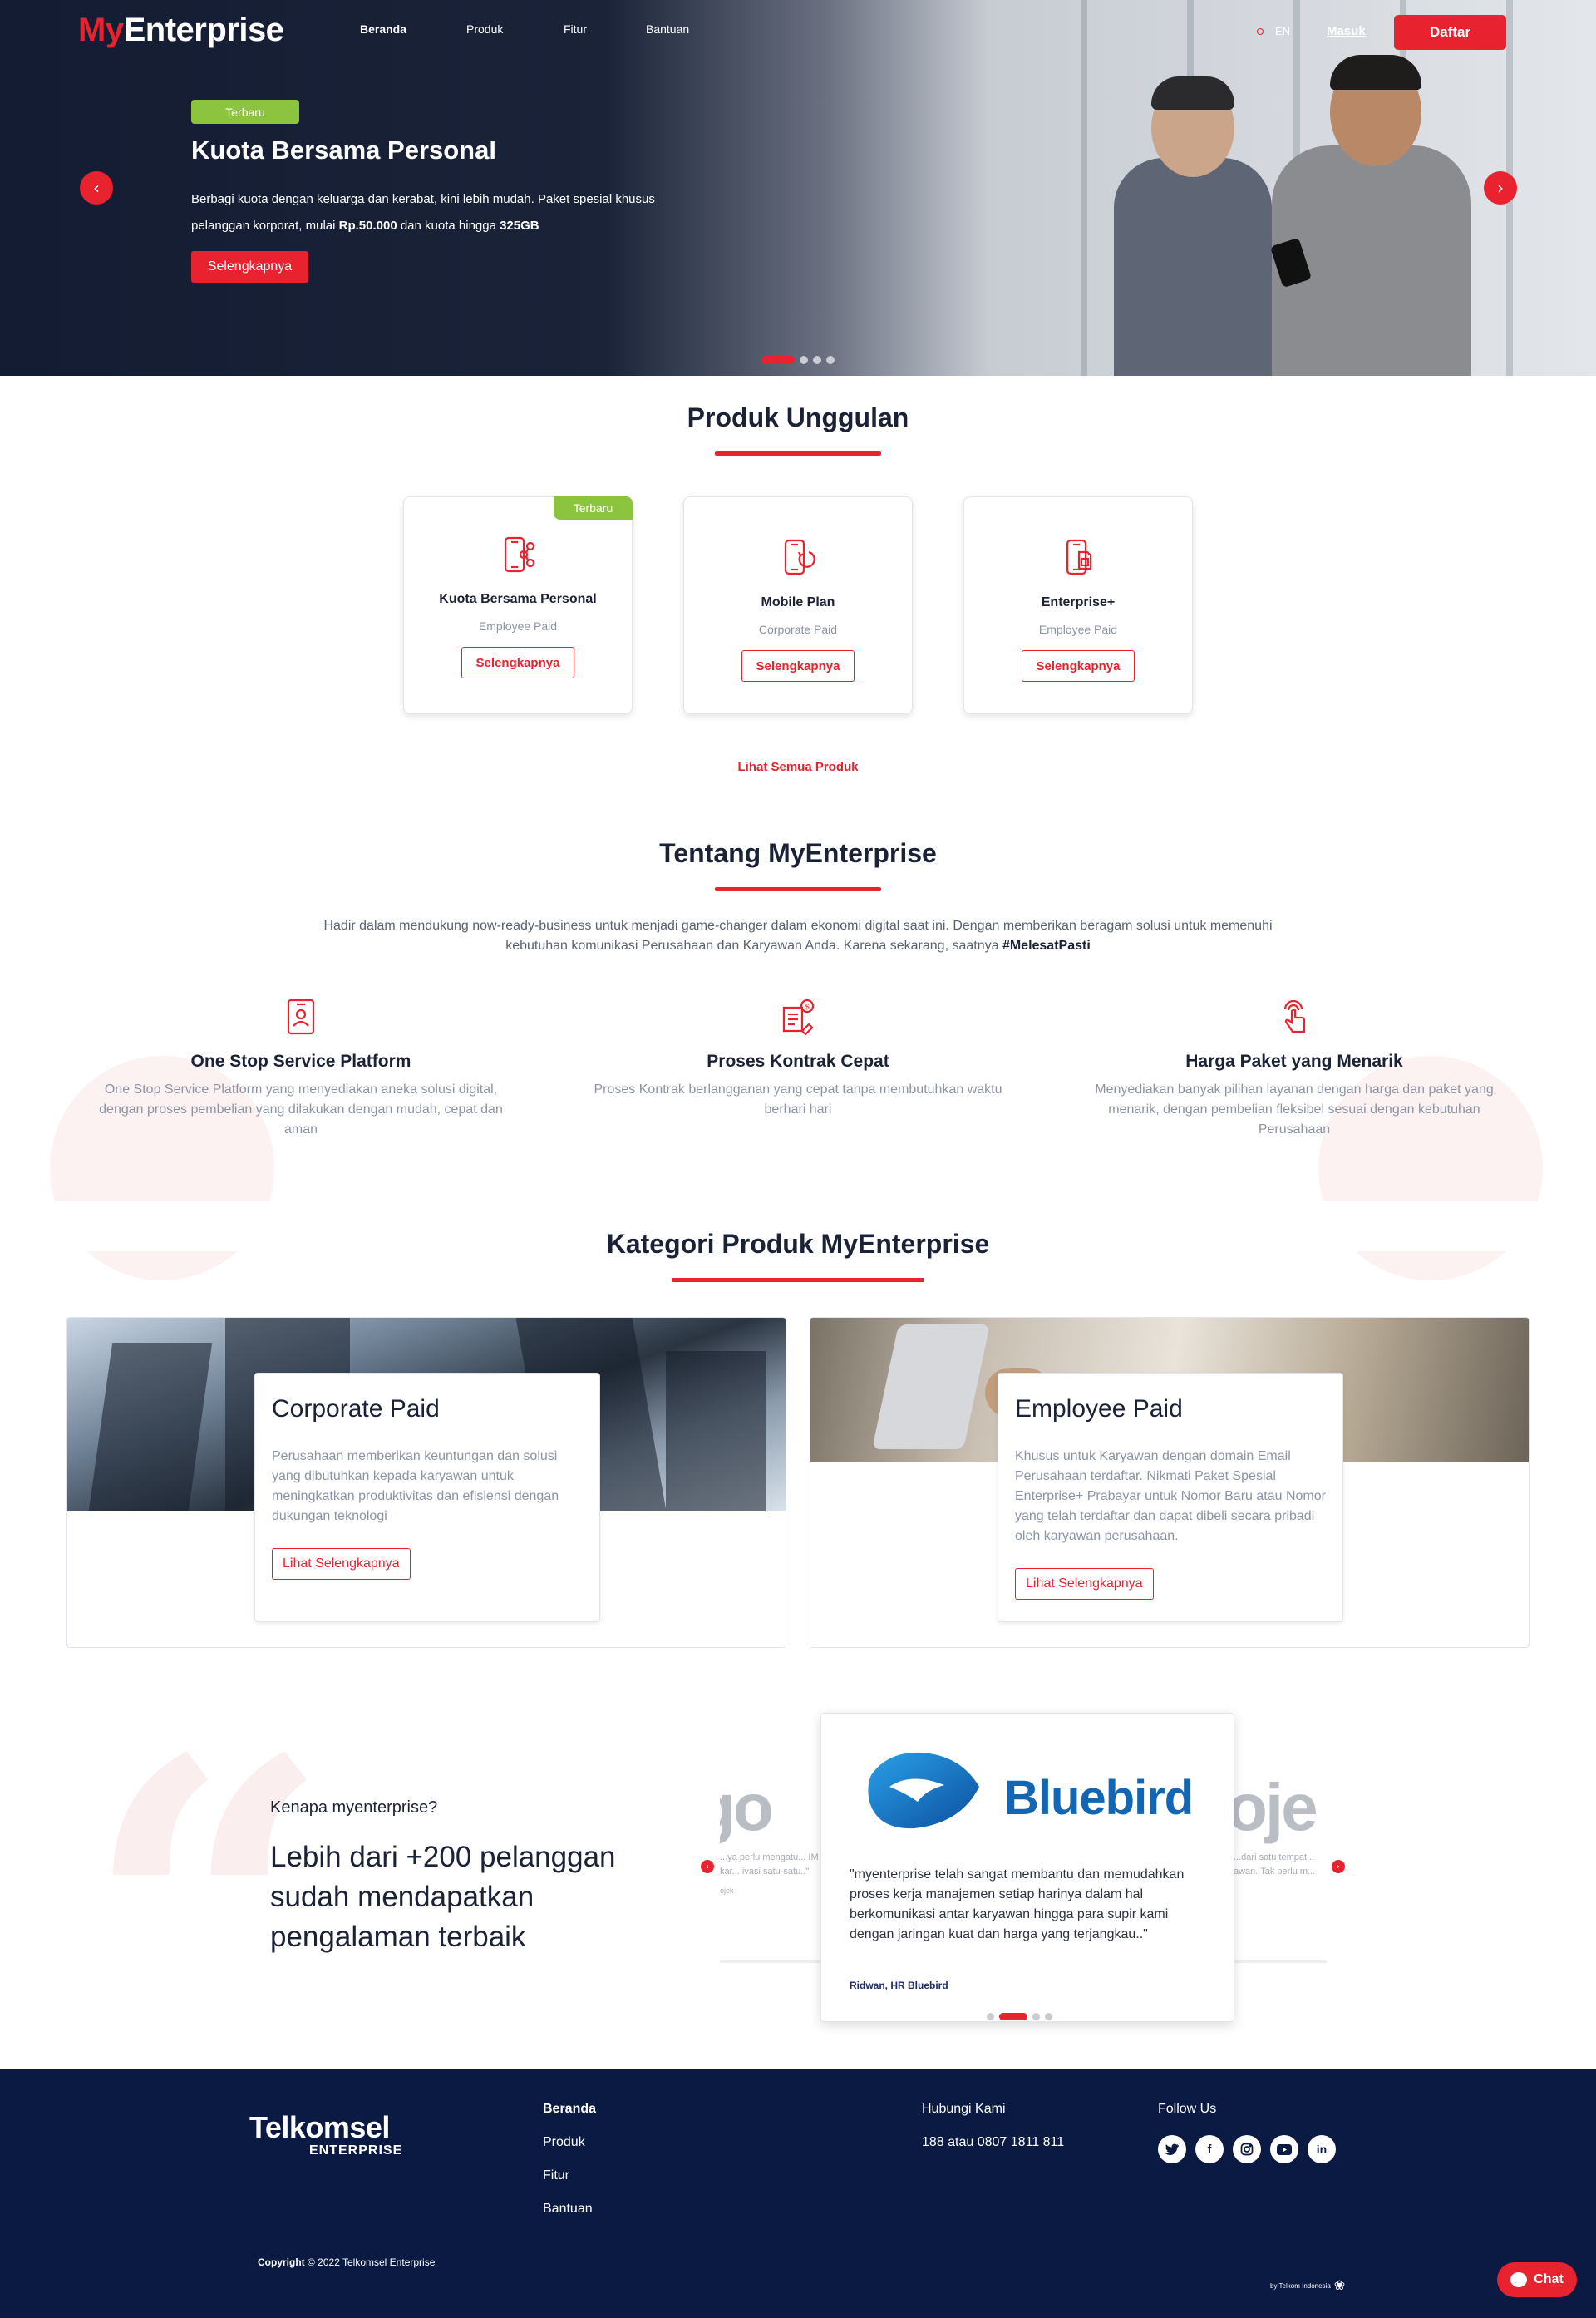 This screenshot has width=1596, height=2318. Describe the element at coordinates (575, 29) in the screenshot. I see `nav-fitur: Fitur` at that location.